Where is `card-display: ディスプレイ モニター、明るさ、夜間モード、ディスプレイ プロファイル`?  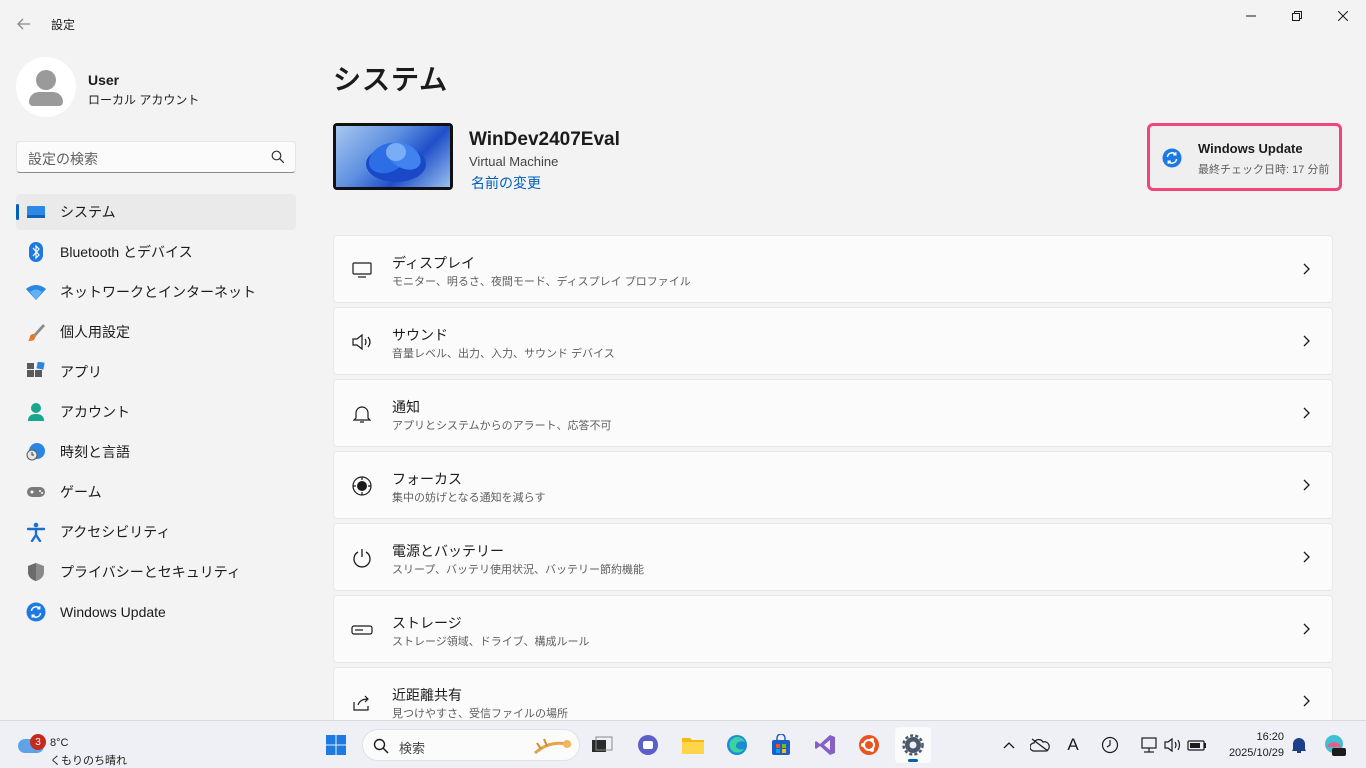
card-display: ディスプレイ モニター、明るさ、夜間モード、ディスプレイ プロファイル is located at coordinates (833, 269).